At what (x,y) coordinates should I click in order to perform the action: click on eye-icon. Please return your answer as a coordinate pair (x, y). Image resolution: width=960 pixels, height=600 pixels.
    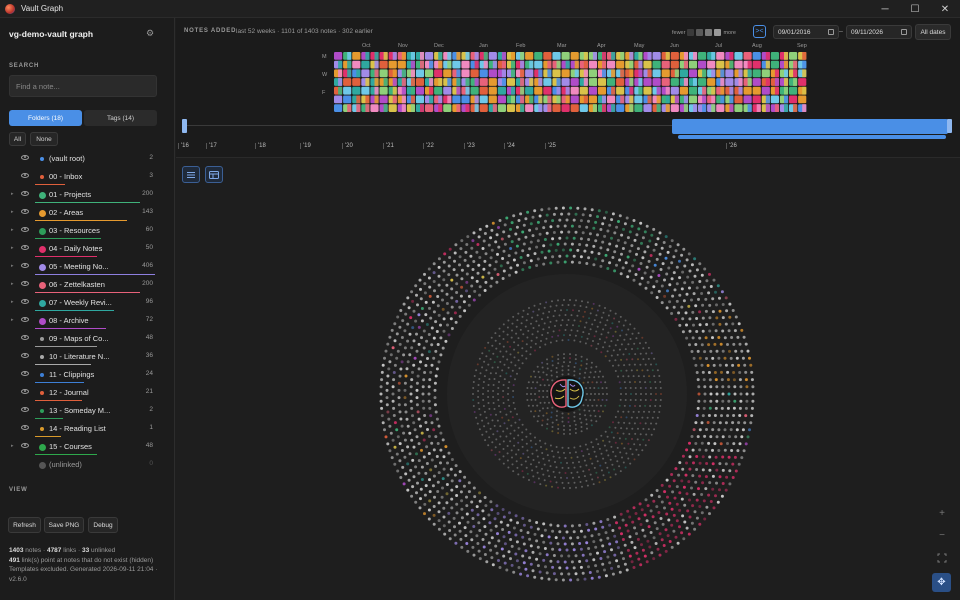
    Looking at the image, I should click on (25, 247).